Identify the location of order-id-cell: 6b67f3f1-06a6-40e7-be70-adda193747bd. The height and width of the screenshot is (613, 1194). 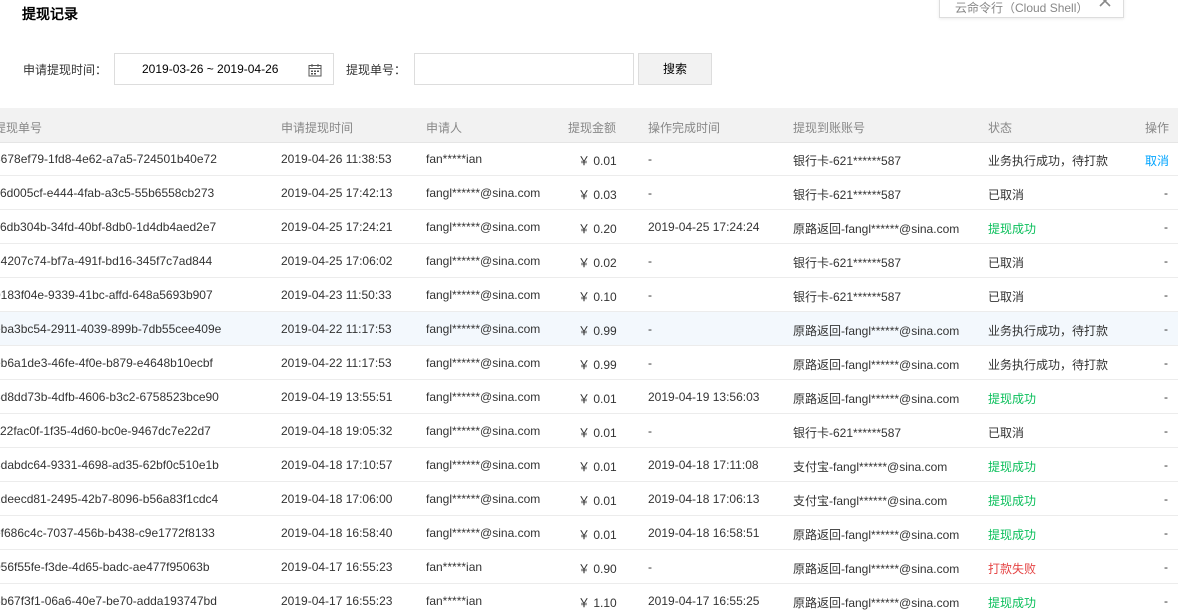
(108, 601).